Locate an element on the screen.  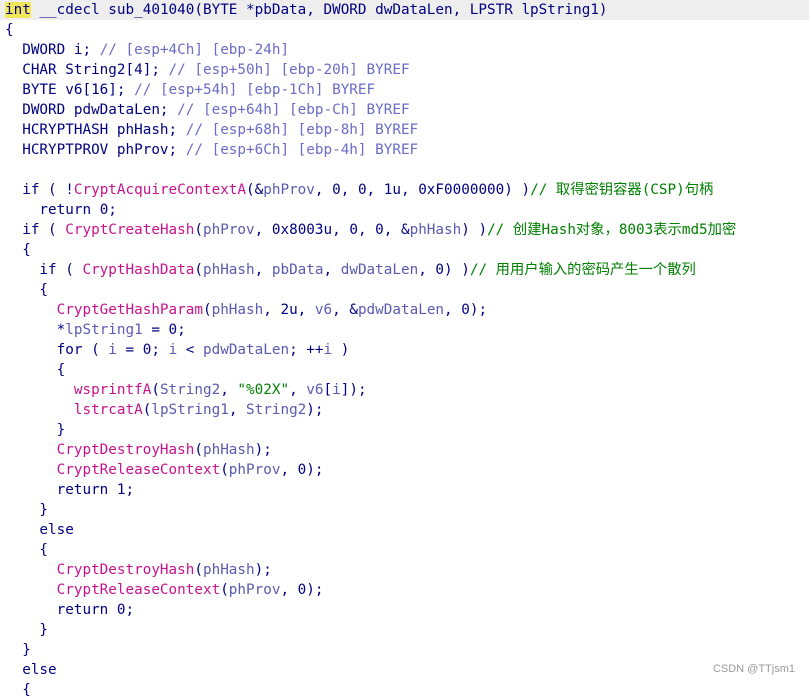
code-token: dwDataLen is located at coordinates (379, 270).